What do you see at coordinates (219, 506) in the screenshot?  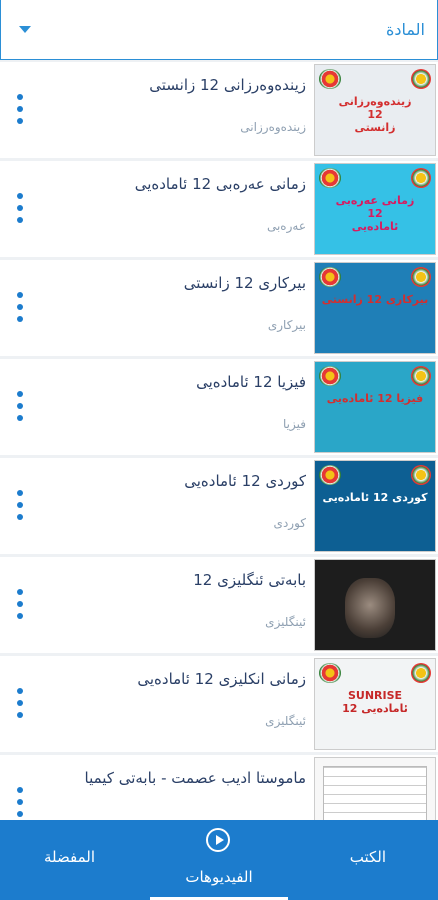 I see `video-list-item: کوردی 12 ئامادەیی کوردی 12 ئامادەیی کوردی` at bounding box center [219, 506].